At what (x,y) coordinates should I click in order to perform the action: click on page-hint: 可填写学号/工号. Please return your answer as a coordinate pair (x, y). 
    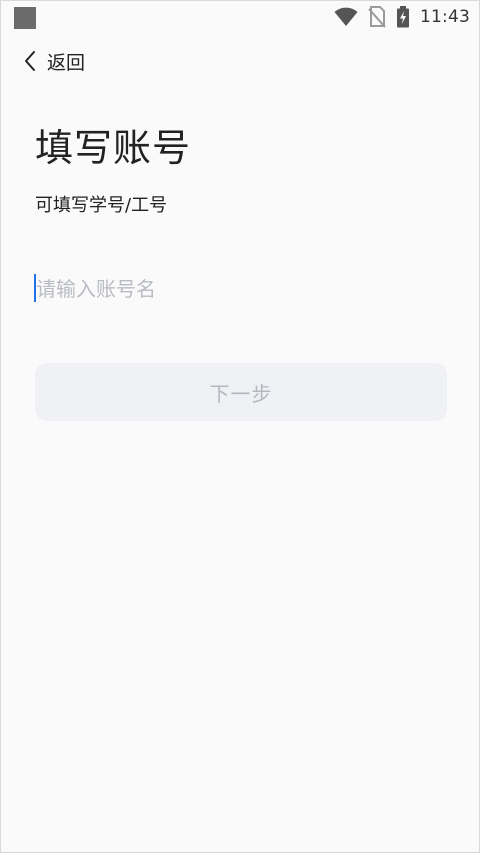
    Looking at the image, I should click on (101, 205).